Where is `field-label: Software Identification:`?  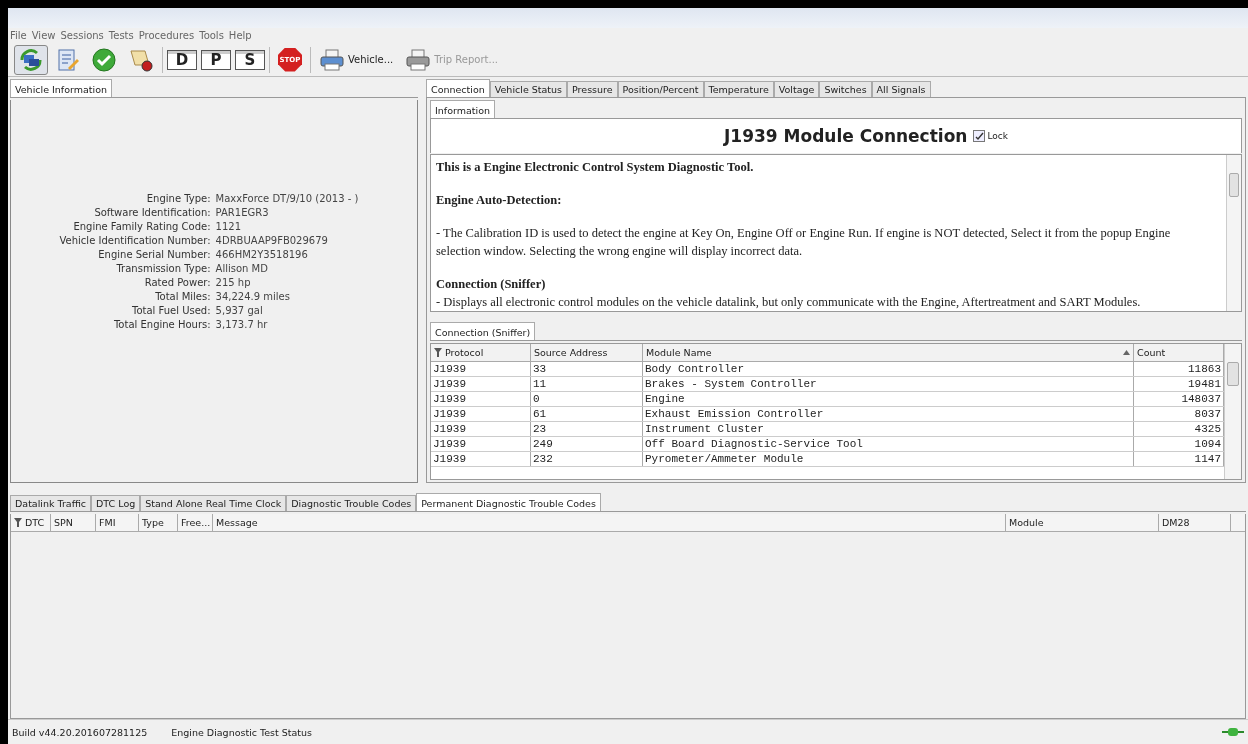
field-label: Software Identification: is located at coordinates (152, 212).